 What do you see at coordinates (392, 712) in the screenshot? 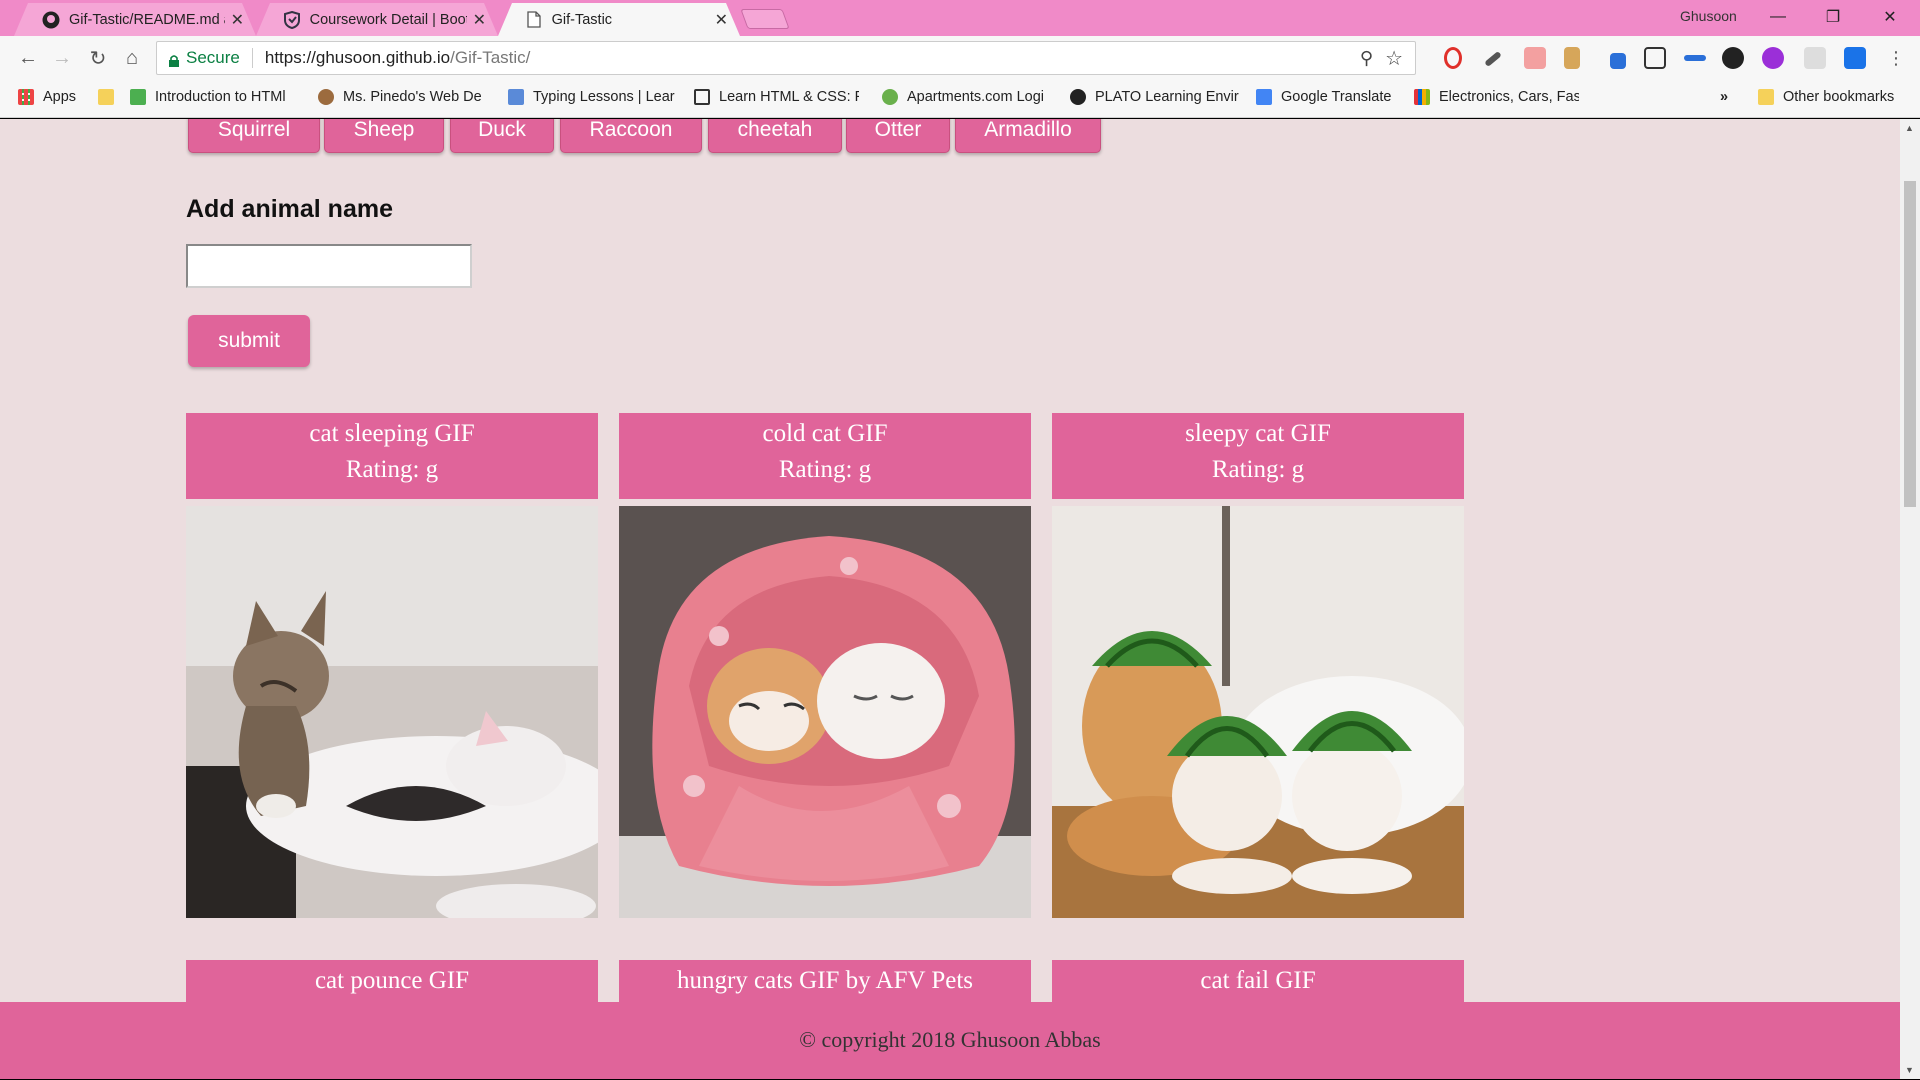
I see `gif-image-cat-sleeping` at bounding box center [392, 712].